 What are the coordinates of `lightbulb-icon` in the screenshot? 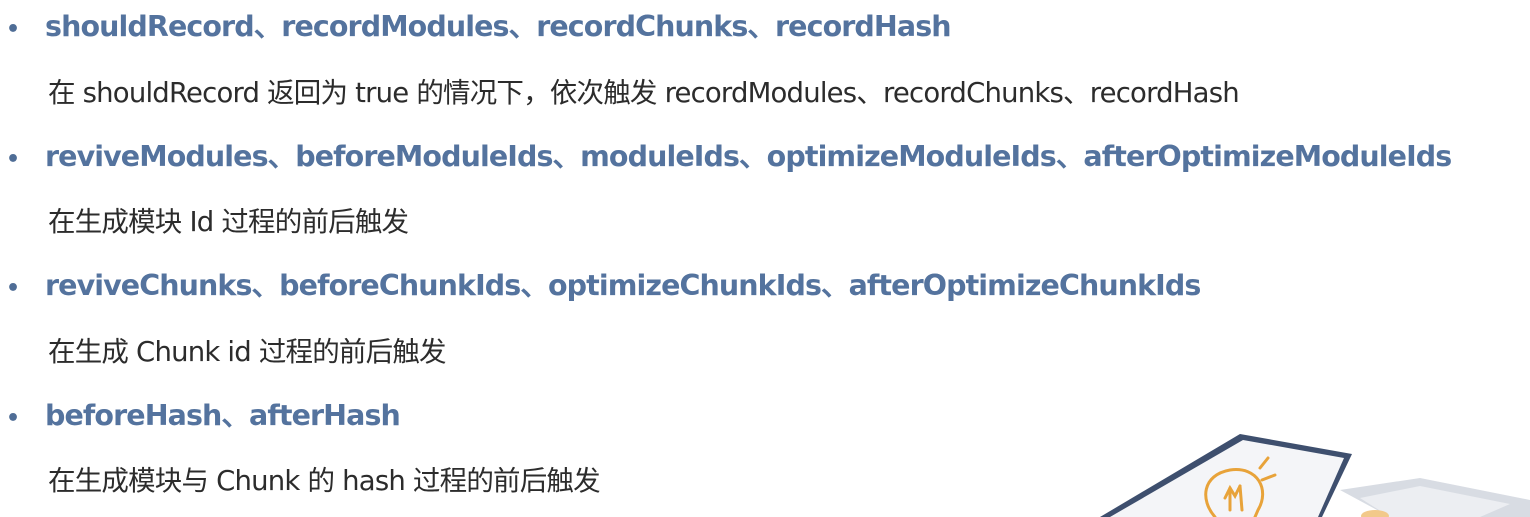 It's located at (1315, 475).